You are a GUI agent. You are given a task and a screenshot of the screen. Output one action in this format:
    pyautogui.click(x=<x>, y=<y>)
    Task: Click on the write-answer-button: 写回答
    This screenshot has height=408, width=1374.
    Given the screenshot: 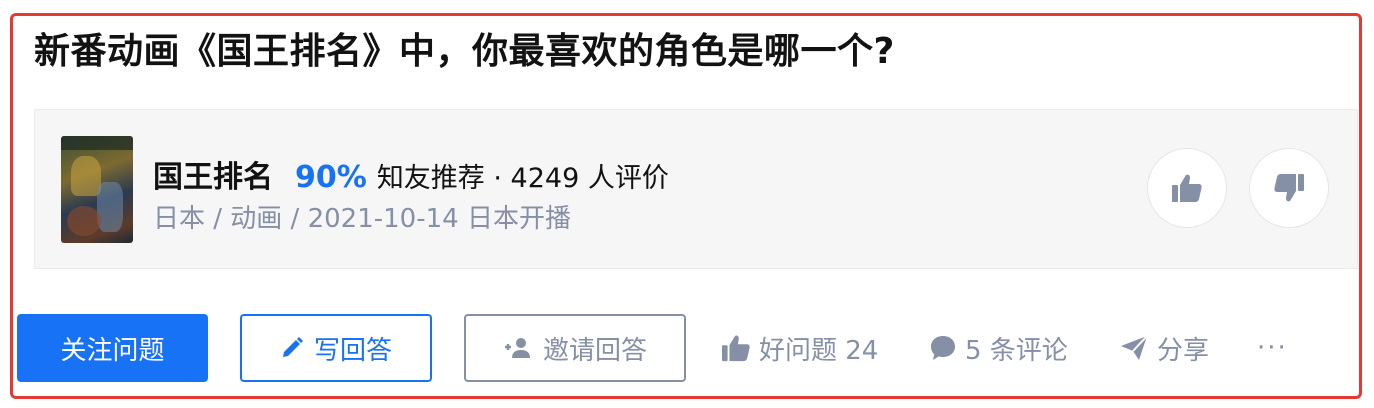 What is the action you would take?
    pyautogui.click(x=336, y=348)
    